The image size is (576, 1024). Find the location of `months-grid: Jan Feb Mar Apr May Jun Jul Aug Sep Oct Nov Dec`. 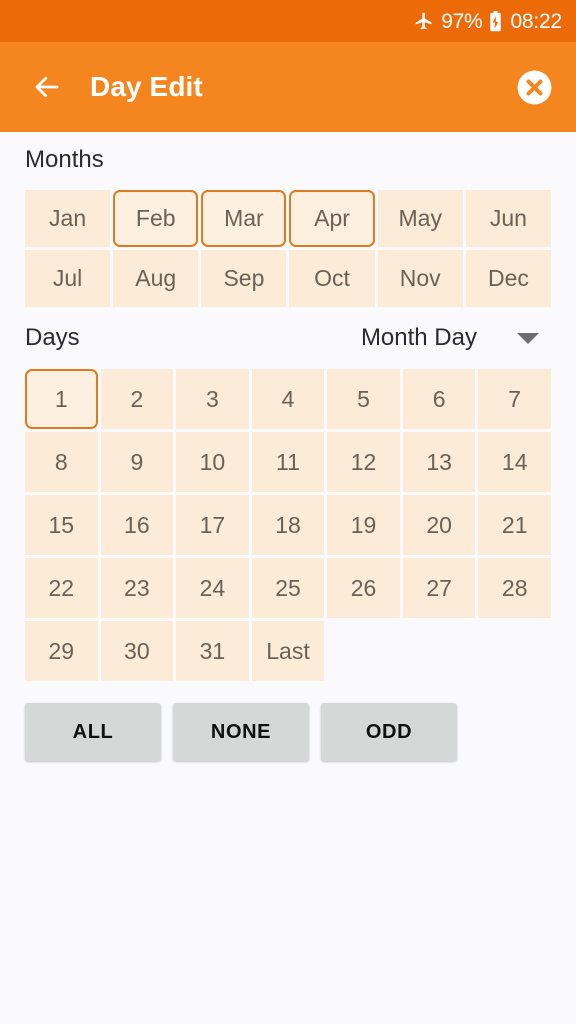

months-grid: Jan Feb Mar Apr May Jun Jul Aug Sep Oct Nov Dec is located at coordinates (288, 248).